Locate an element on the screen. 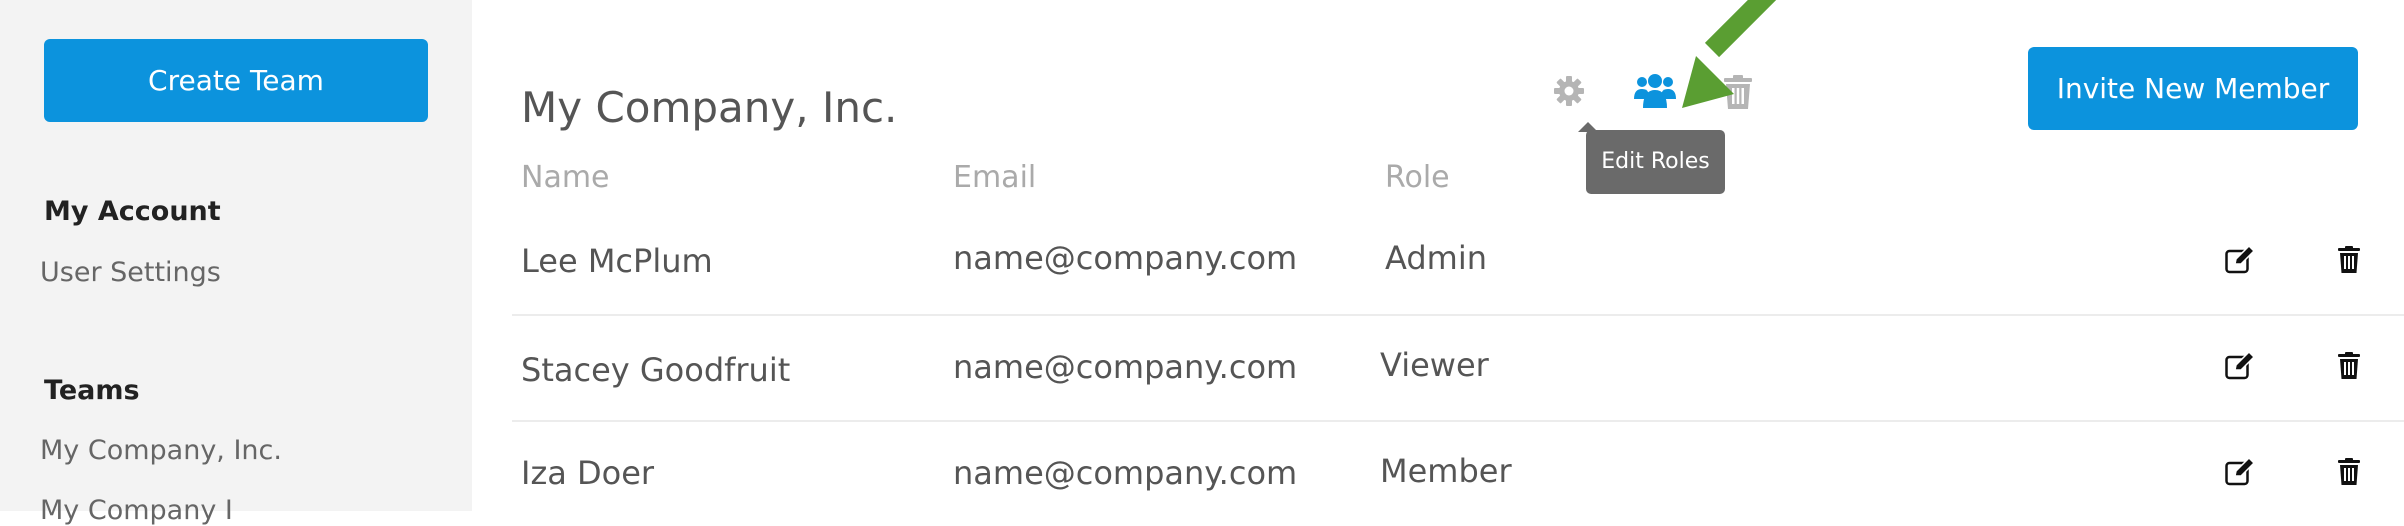  sidebar-team-link: My Company, Inc. is located at coordinates (161, 450).